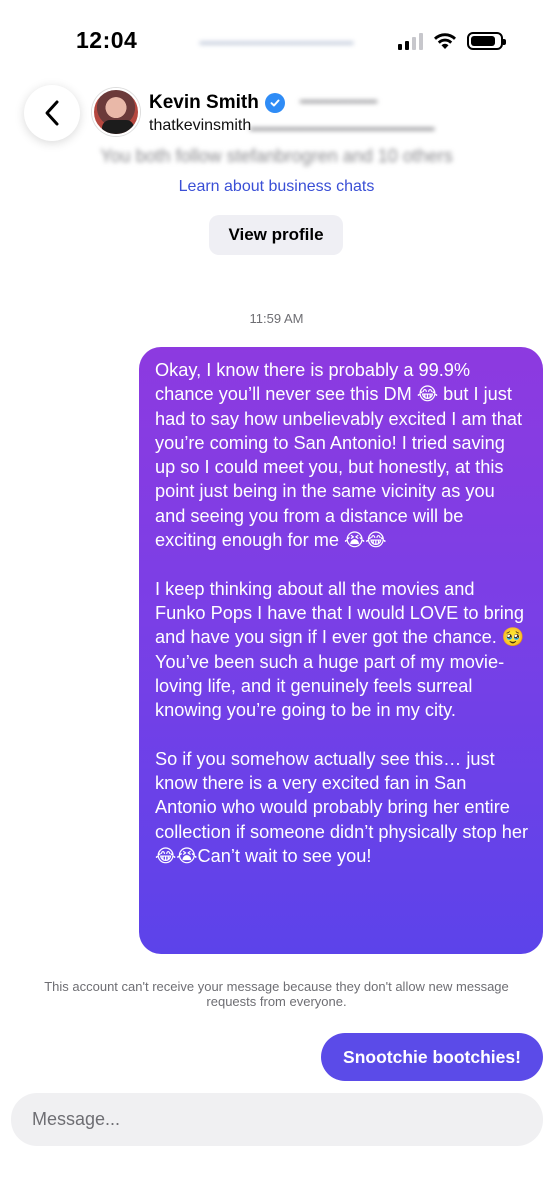 The image size is (553, 1200). I want to click on back-button, so click(52, 113).